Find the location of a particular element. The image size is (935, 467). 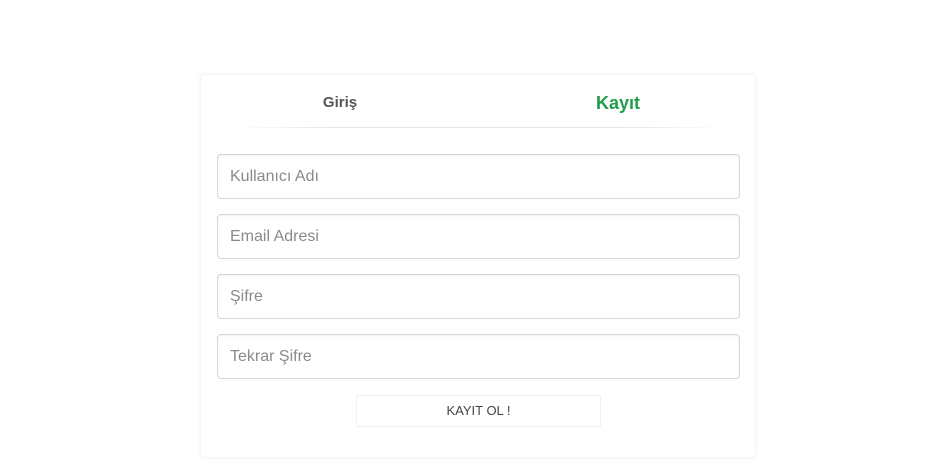

password-input is located at coordinates (478, 296).